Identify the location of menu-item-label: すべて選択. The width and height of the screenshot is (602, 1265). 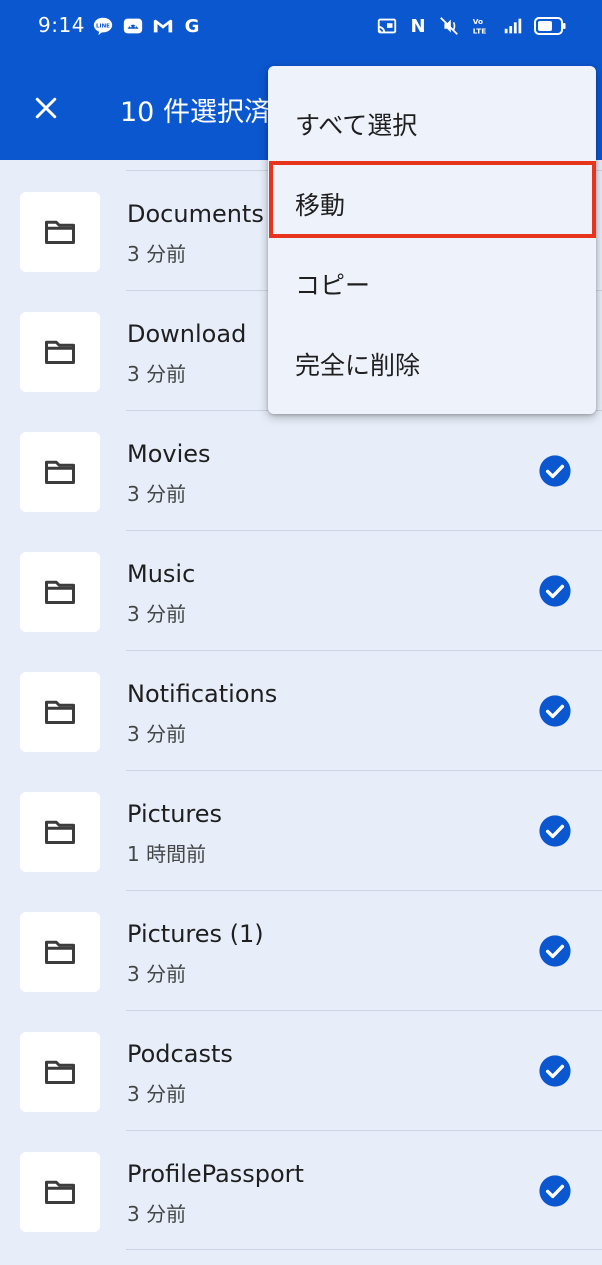
(356, 125).